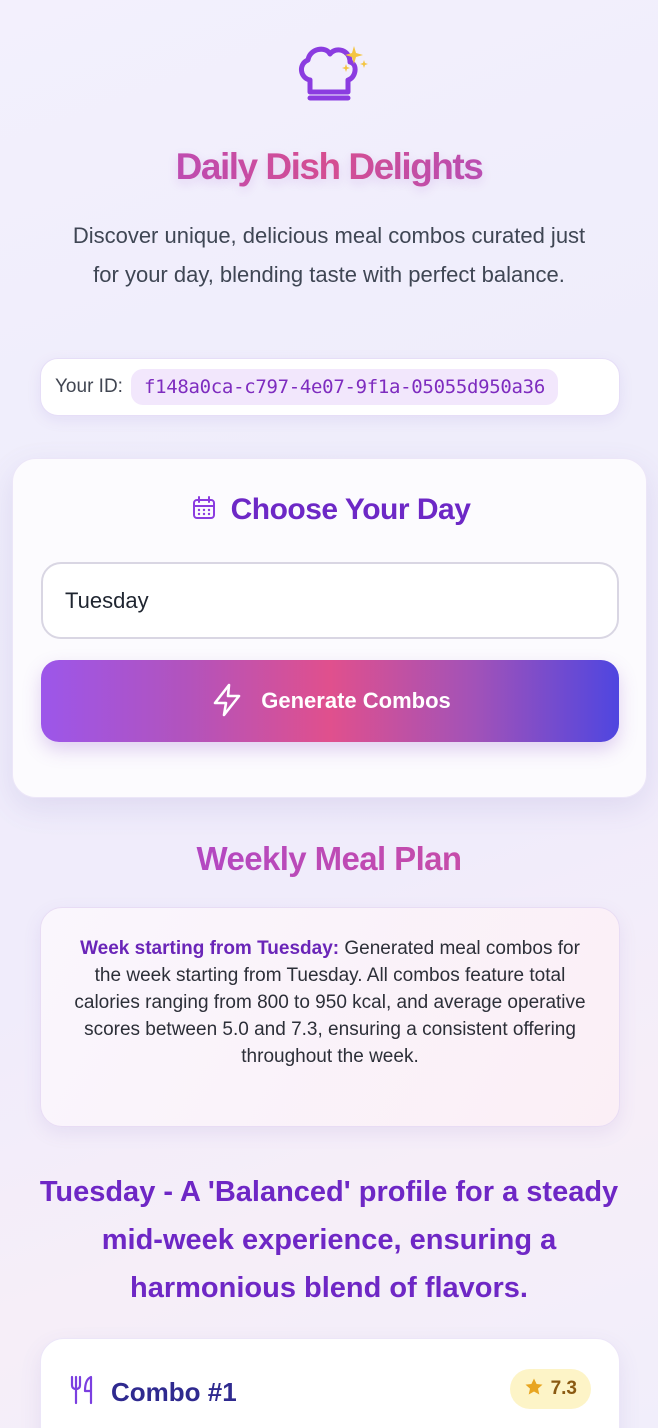 This screenshot has height=1428, width=658. I want to click on combo-header: Combo #1, so click(153, 1392).